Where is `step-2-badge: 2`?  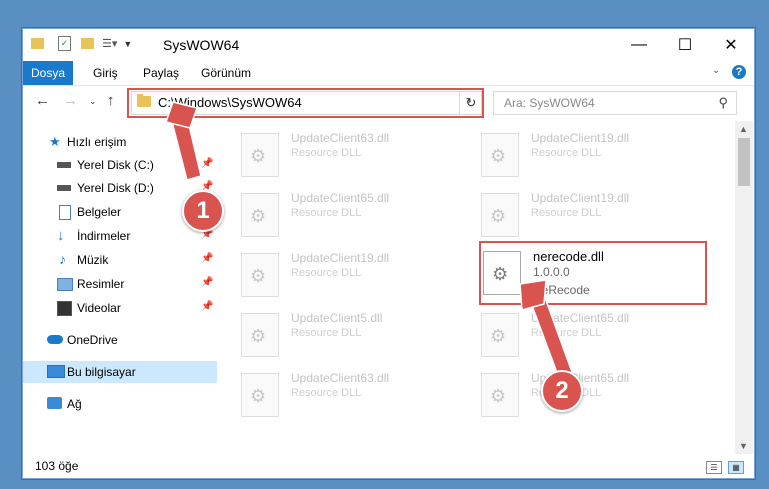 step-2-badge: 2 is located at coordinates (562, 391).